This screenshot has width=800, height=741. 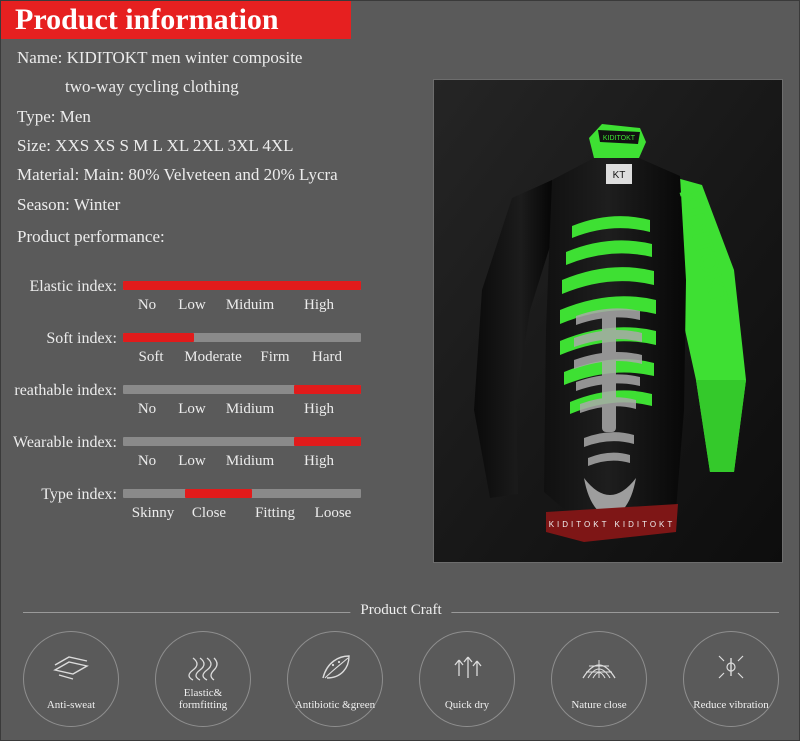 I want to click on index-bar-track-wearable, so click(x=242, y=441).